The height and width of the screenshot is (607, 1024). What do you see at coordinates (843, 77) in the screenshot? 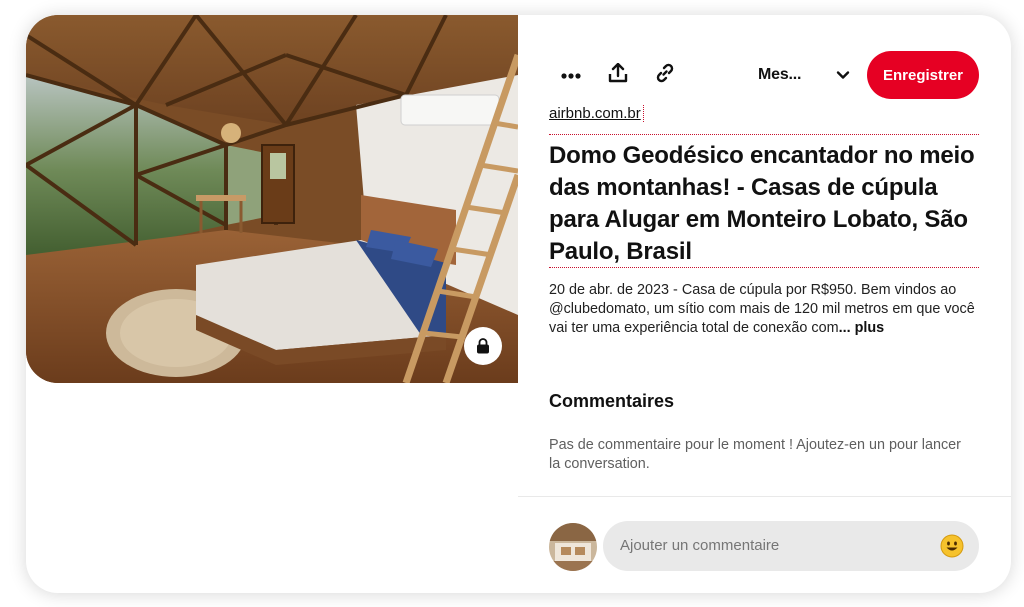
I see `chevron-down-icon` at bounding box center [843, 77].